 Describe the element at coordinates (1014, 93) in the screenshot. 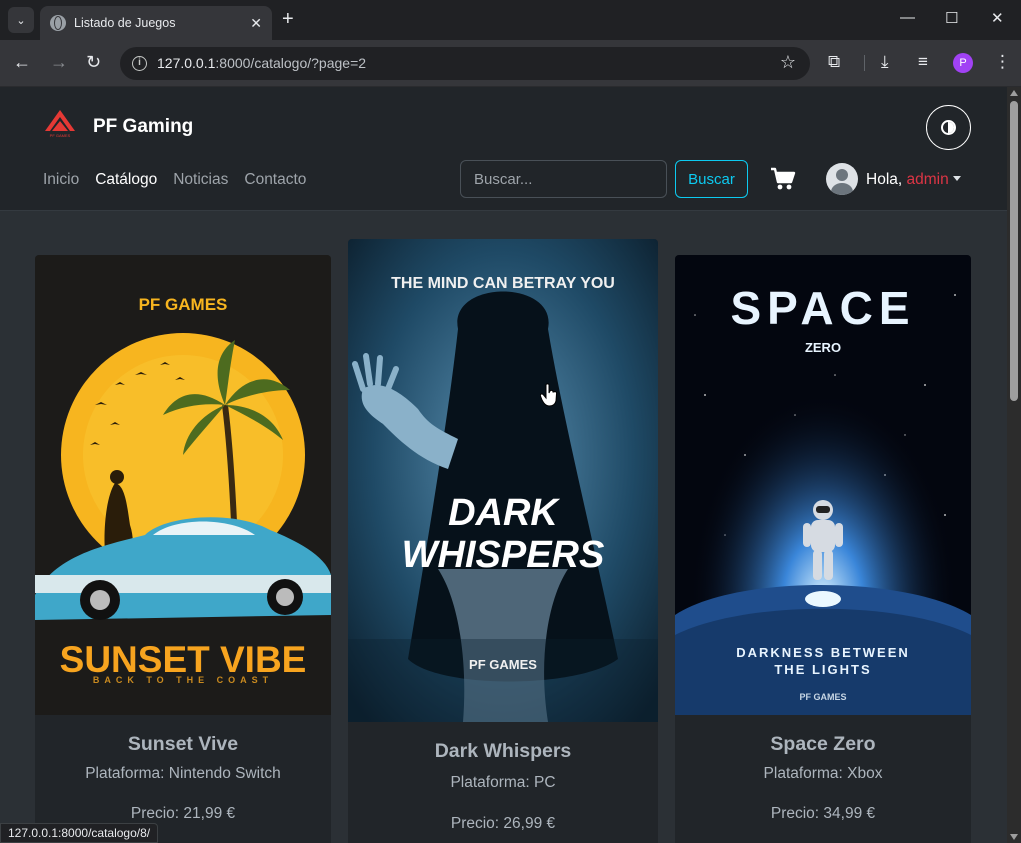

I see `scroll-up-icon` at that location.